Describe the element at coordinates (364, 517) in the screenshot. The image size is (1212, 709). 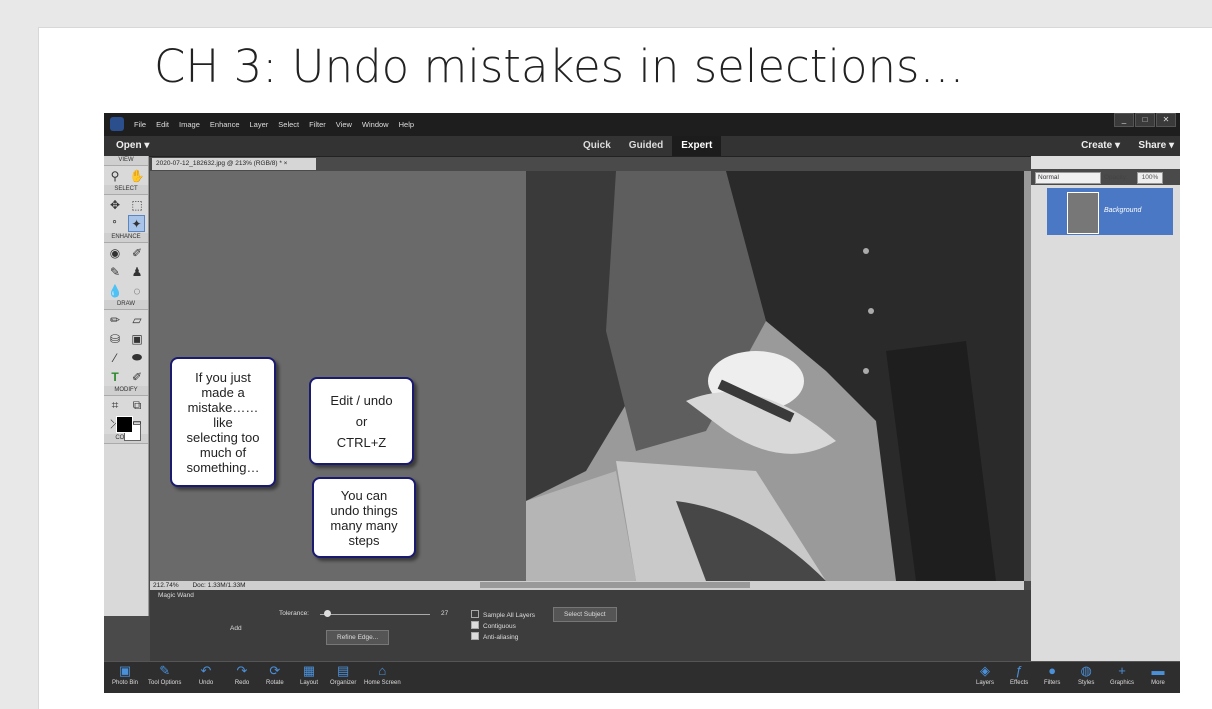
I see `callout-undo-steps: You can undo things many many steps` at that location.